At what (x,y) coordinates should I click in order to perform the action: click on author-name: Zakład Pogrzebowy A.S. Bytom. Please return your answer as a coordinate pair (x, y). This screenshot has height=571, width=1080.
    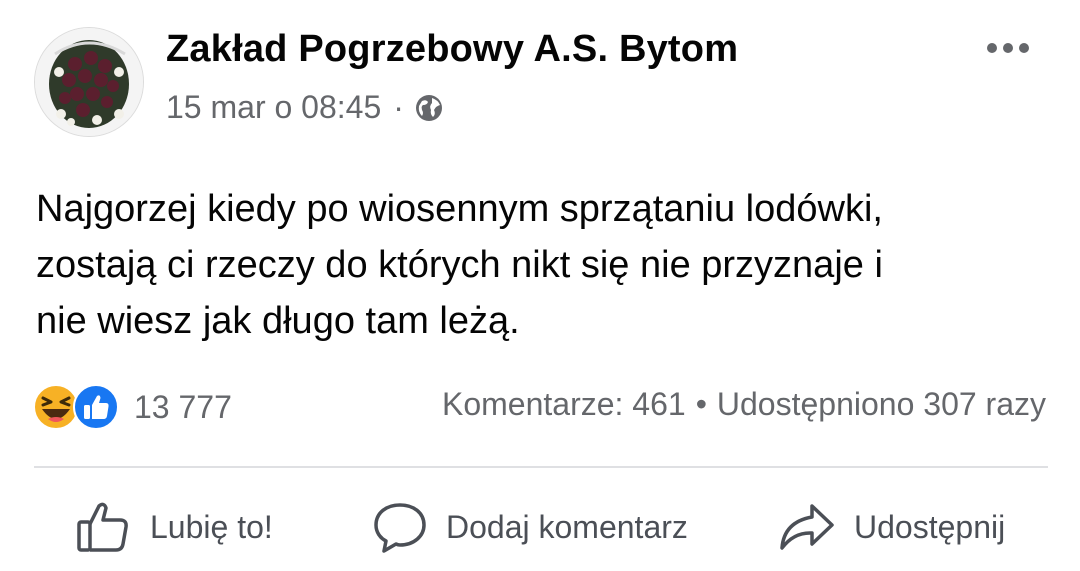
    Looking at the image, I should click on (452, 49).